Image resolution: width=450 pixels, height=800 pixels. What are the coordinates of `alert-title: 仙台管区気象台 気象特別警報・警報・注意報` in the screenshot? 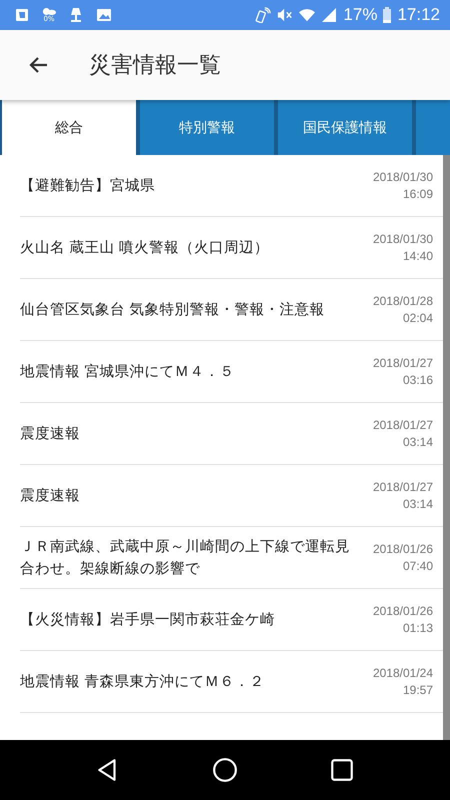 It's located at (191, 309).